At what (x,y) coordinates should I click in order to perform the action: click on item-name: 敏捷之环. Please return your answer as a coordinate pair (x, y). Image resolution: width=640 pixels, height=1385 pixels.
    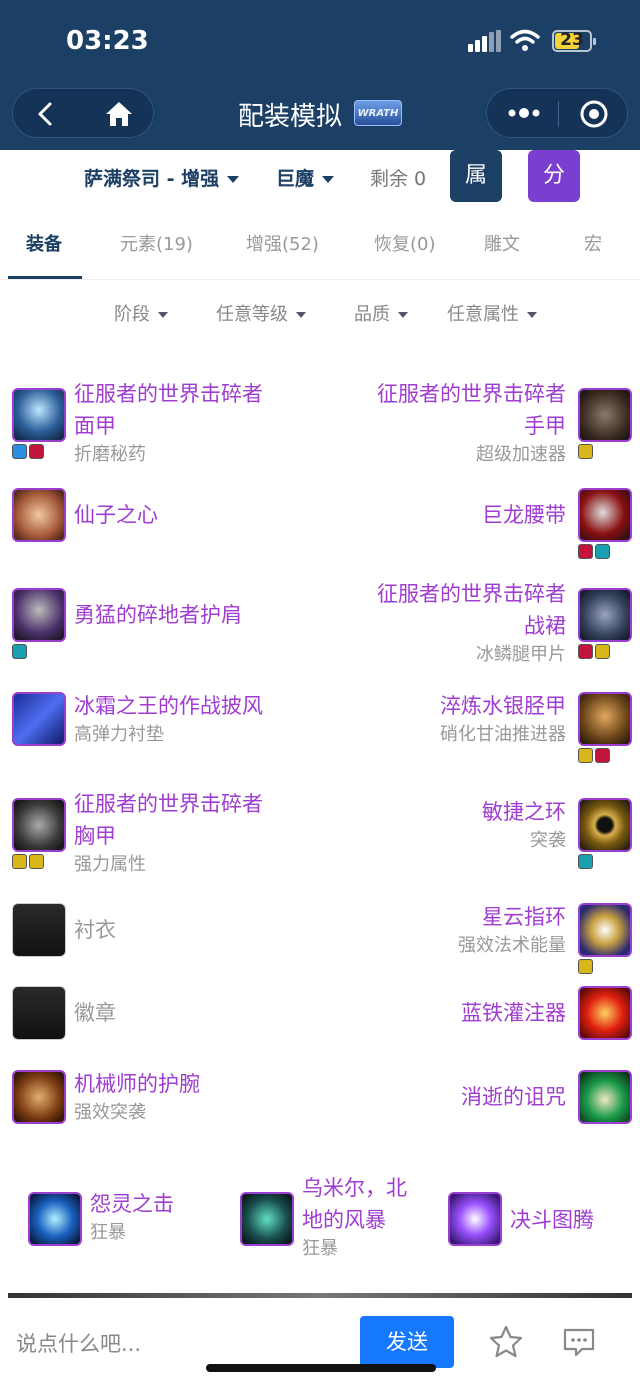
    Looking at the image, I should click on (446, 812).